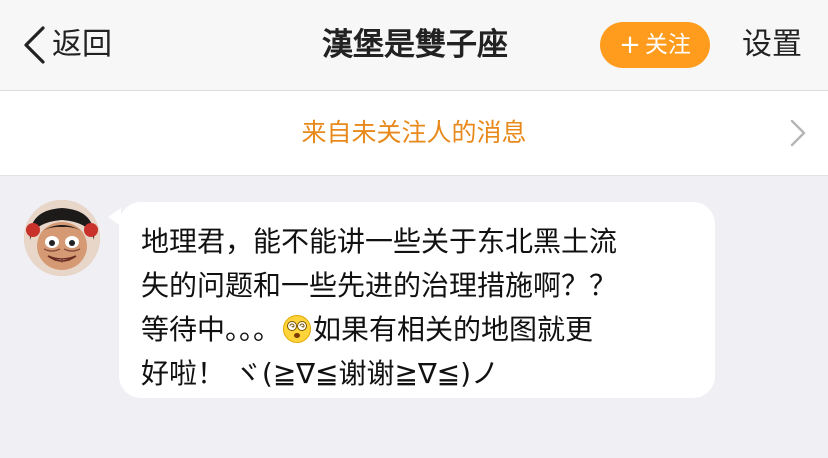  What do you see at coordinates (297, 329) in the screenshot?
I see `dizzy-face-emoji-icon` at bounding box center [297, 329].